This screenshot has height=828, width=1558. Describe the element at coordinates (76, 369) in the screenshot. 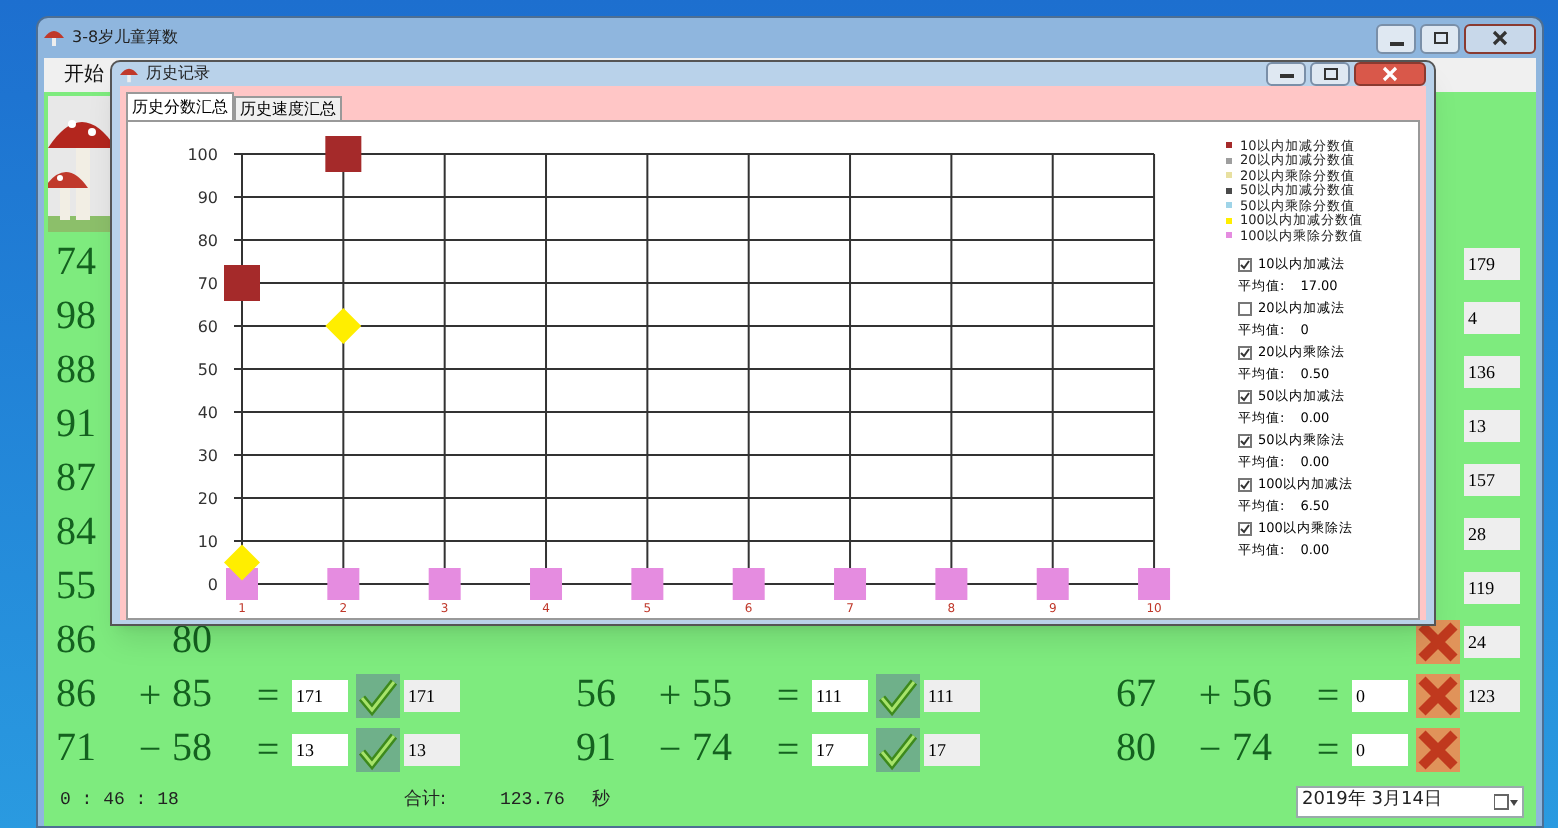

I see `operand: 88` at that location.